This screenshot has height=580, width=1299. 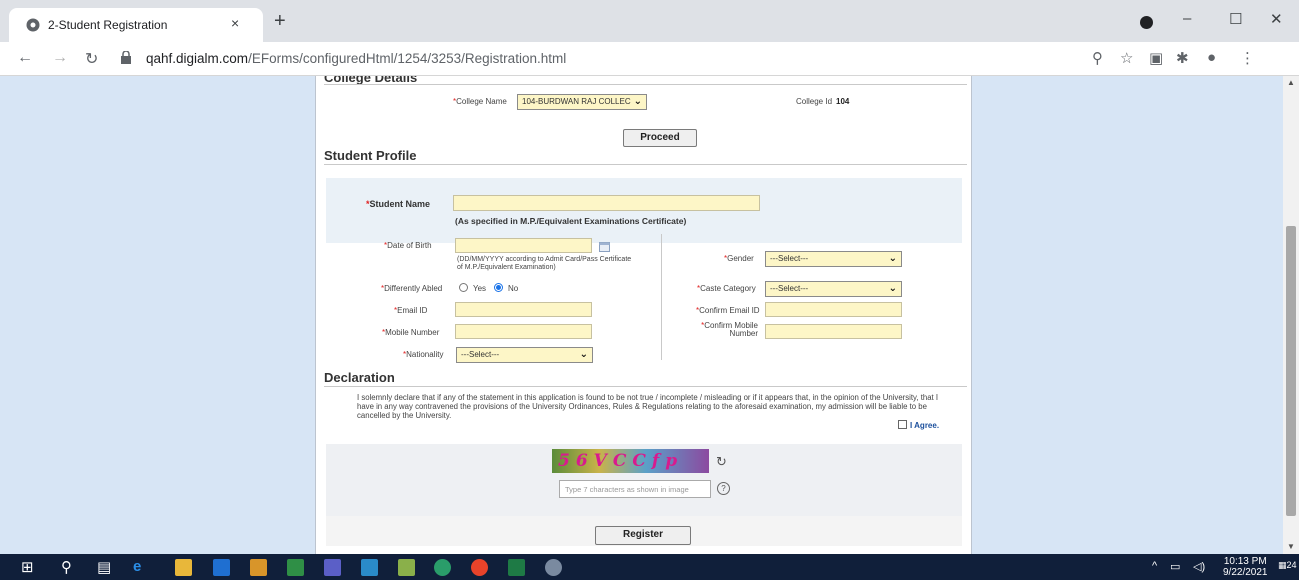 What do you see at coordinates (649, 21) in the screenshot?
I see `browser-tab-strip: 2-Student Registration × + – ☐ ✕` at bounding box center [649, 21].